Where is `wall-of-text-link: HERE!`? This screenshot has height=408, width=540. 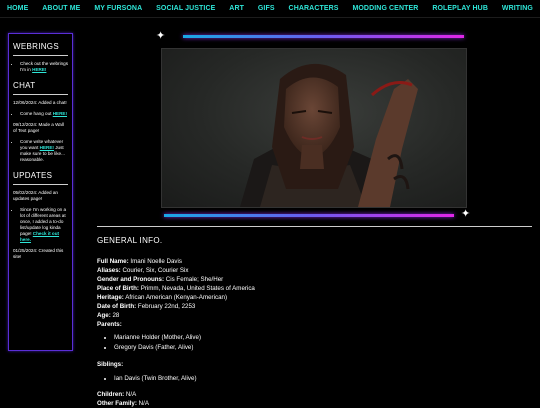
wall-of-text-link: HERE! is located at coordinates (47, 147).